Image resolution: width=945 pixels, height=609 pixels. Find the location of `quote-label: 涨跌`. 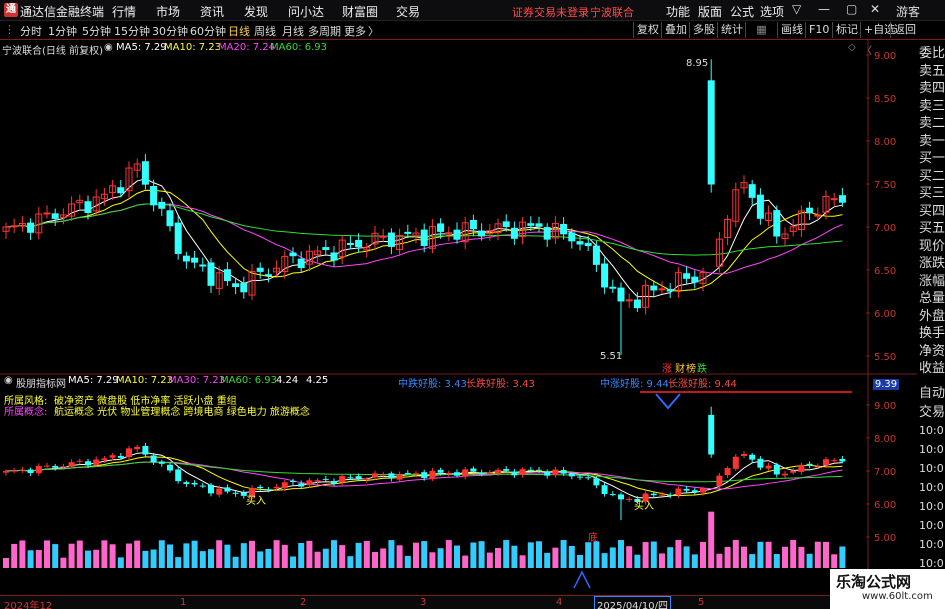

quote-label: 涨跌 is located at coordinates (932, 263).